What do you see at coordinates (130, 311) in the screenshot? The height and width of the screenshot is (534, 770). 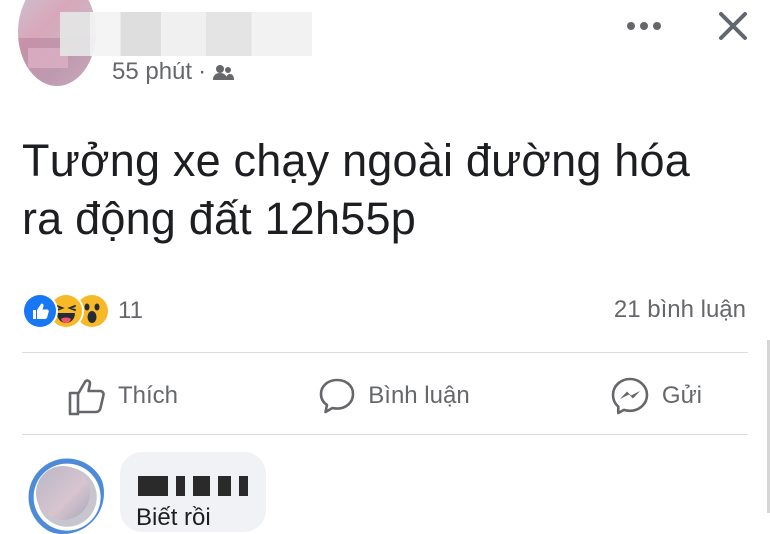 I see `reaction-count: 11` at bounding box center [130, 311].